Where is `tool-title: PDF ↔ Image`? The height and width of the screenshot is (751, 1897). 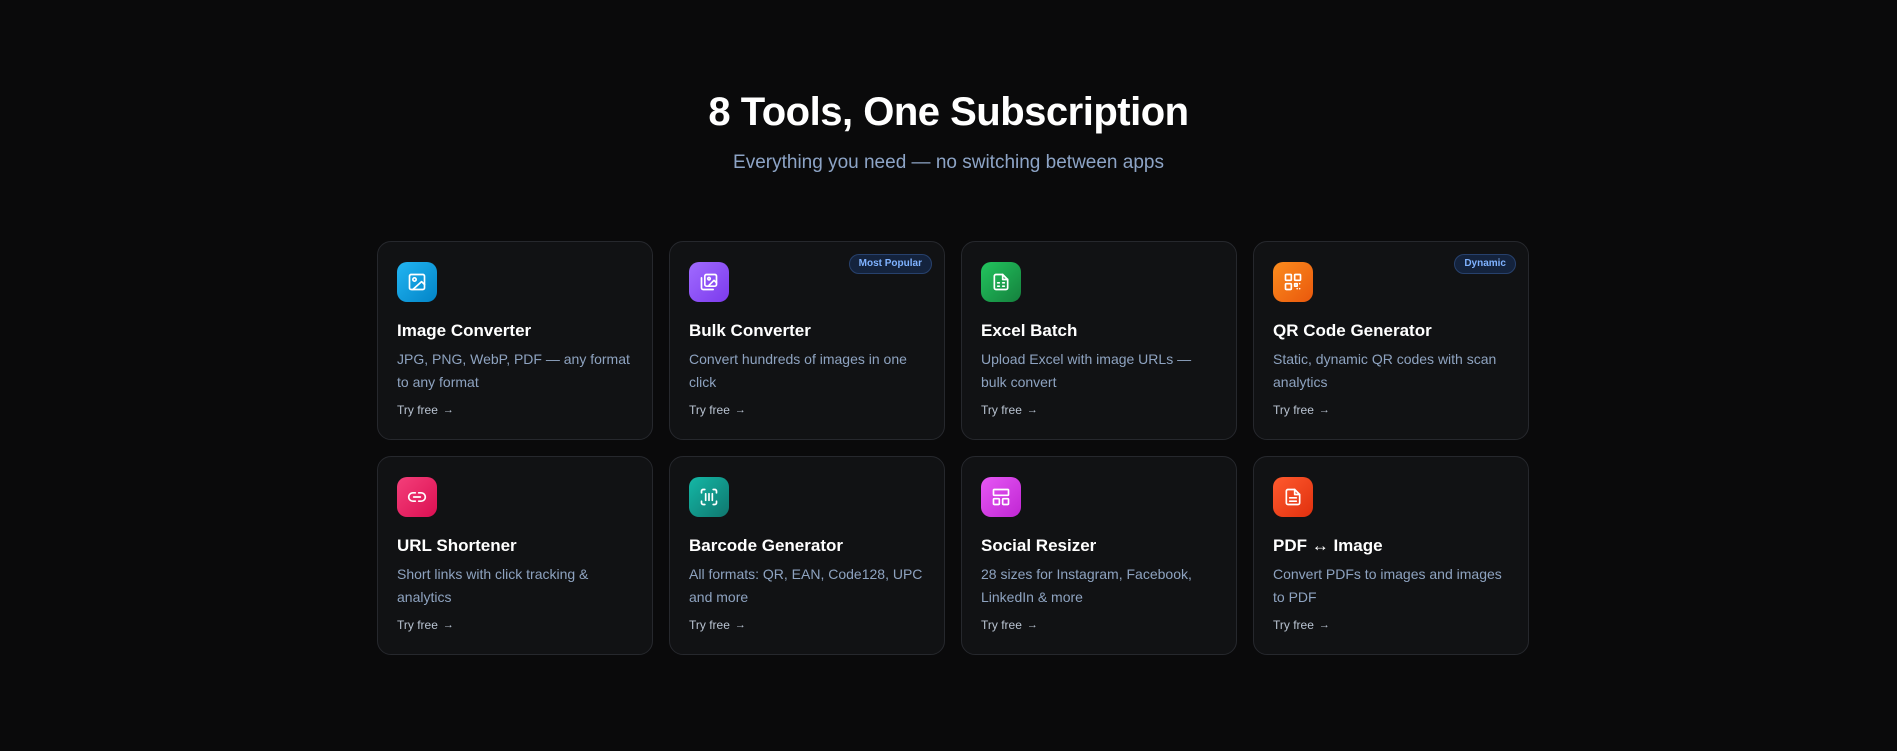
tool-title: PDF ↔ Image is located at coordinates (1328, 545).